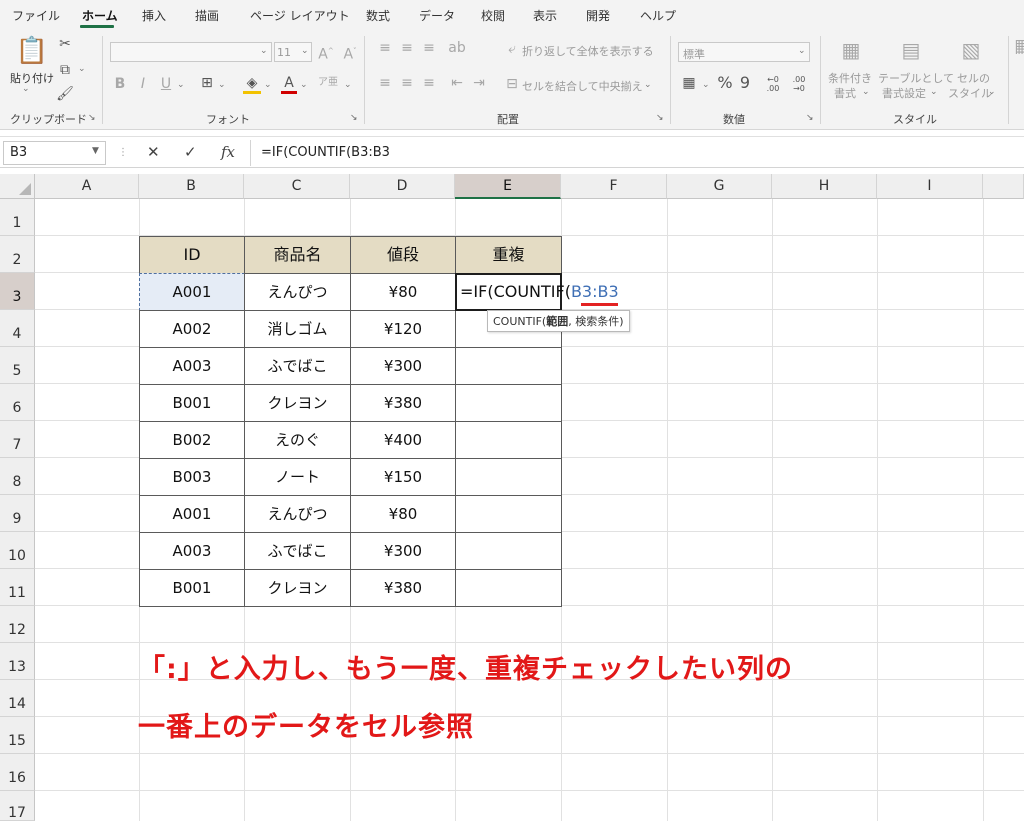  What do you see at coordinates (65, 70) in the screenshot?
I see `copy-icon: ⧉` at bounding box center [65, 70].